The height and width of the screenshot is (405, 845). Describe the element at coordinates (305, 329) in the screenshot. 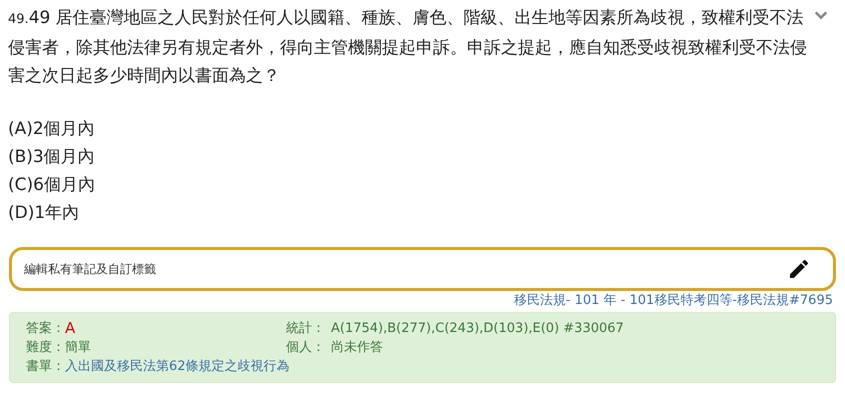

I see `stats-label: 統計：` at that location.